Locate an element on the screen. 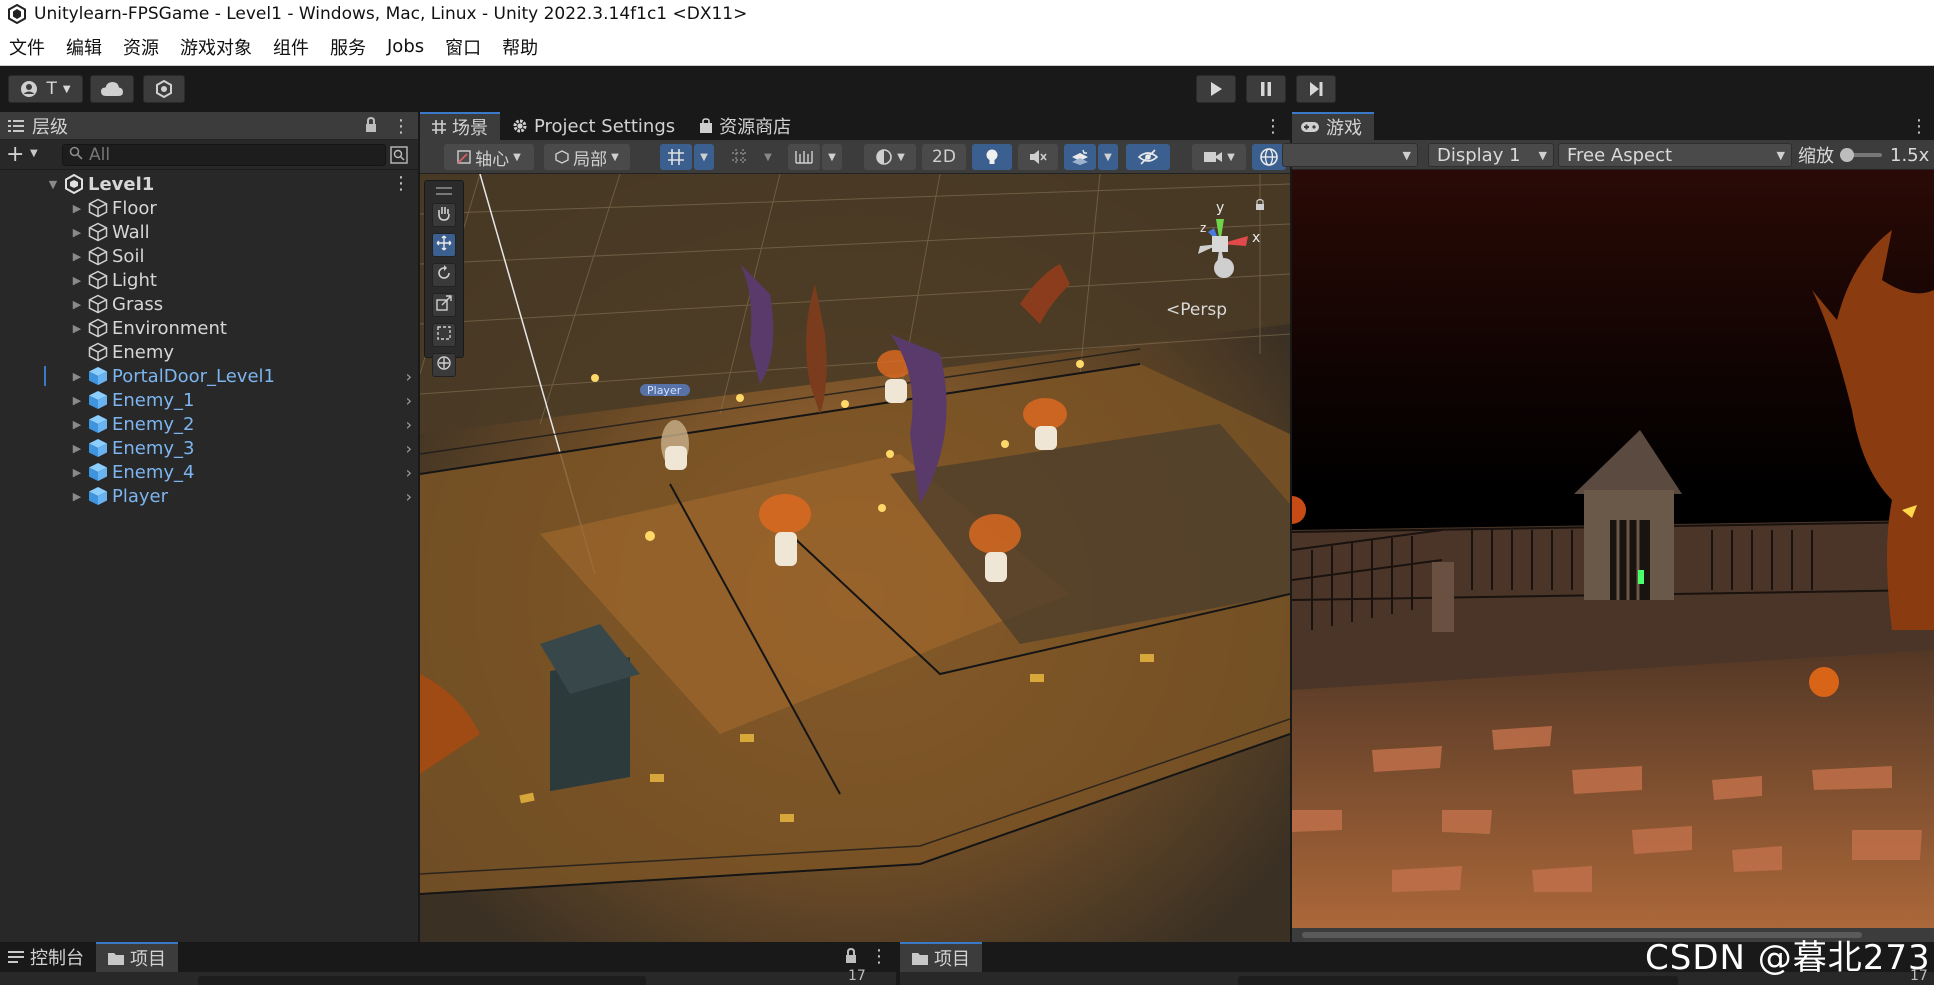  camera-dropdown: ▼ is located at coordinates (1219, 157).